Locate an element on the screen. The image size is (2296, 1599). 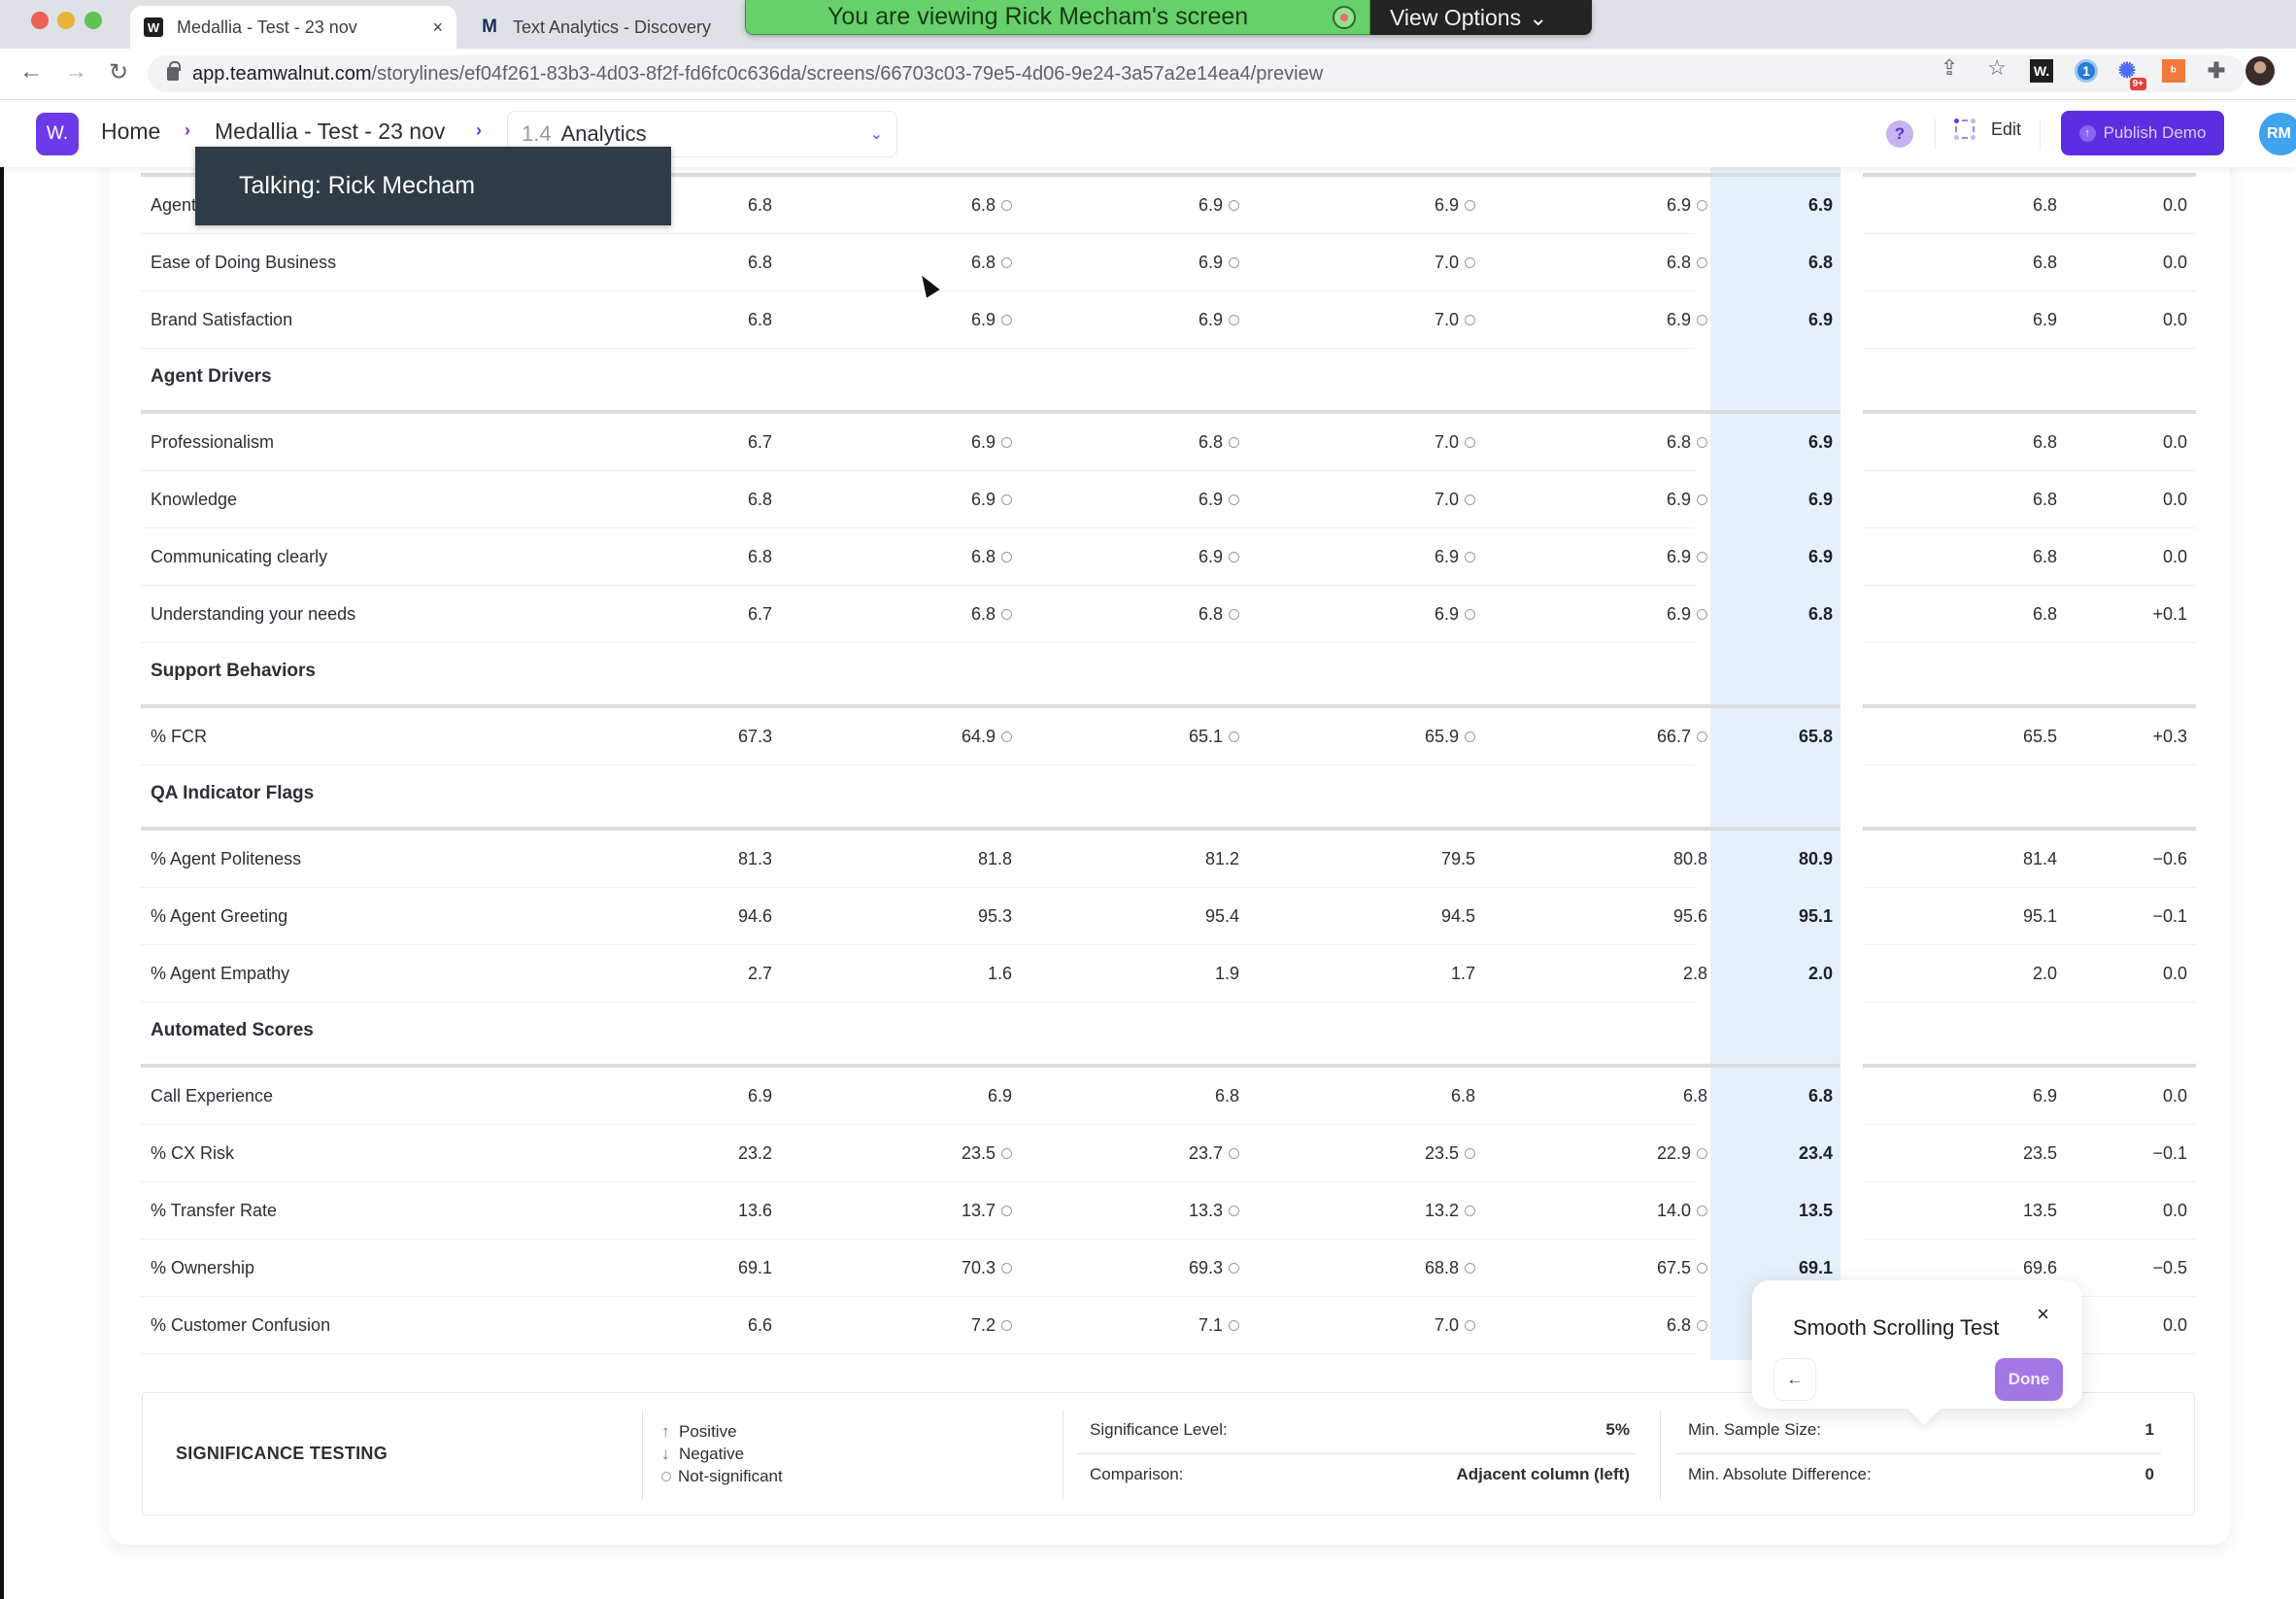
browser-tab: M Text Analytics - Discovery is located at coordinates (606, 28).